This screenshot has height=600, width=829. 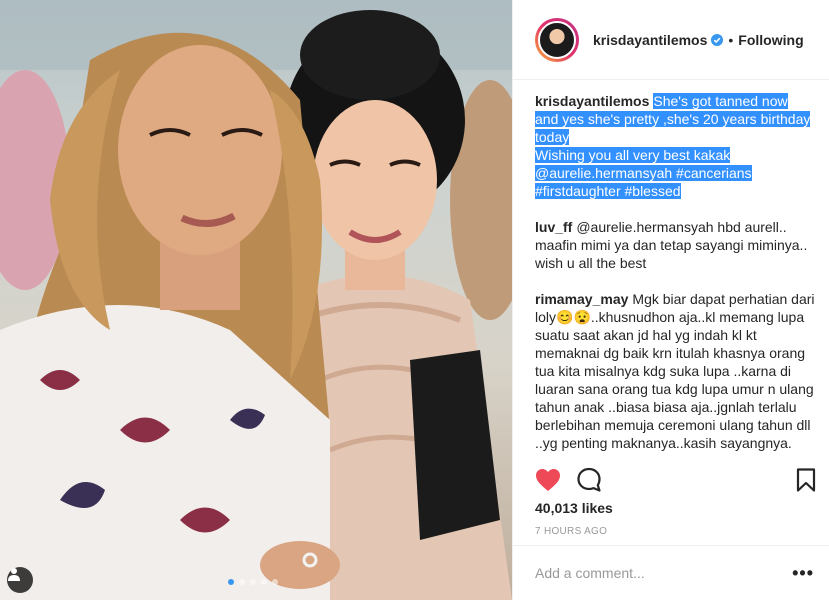 I want to click on add-comment-bar: •••, so click(x=671, y=572).